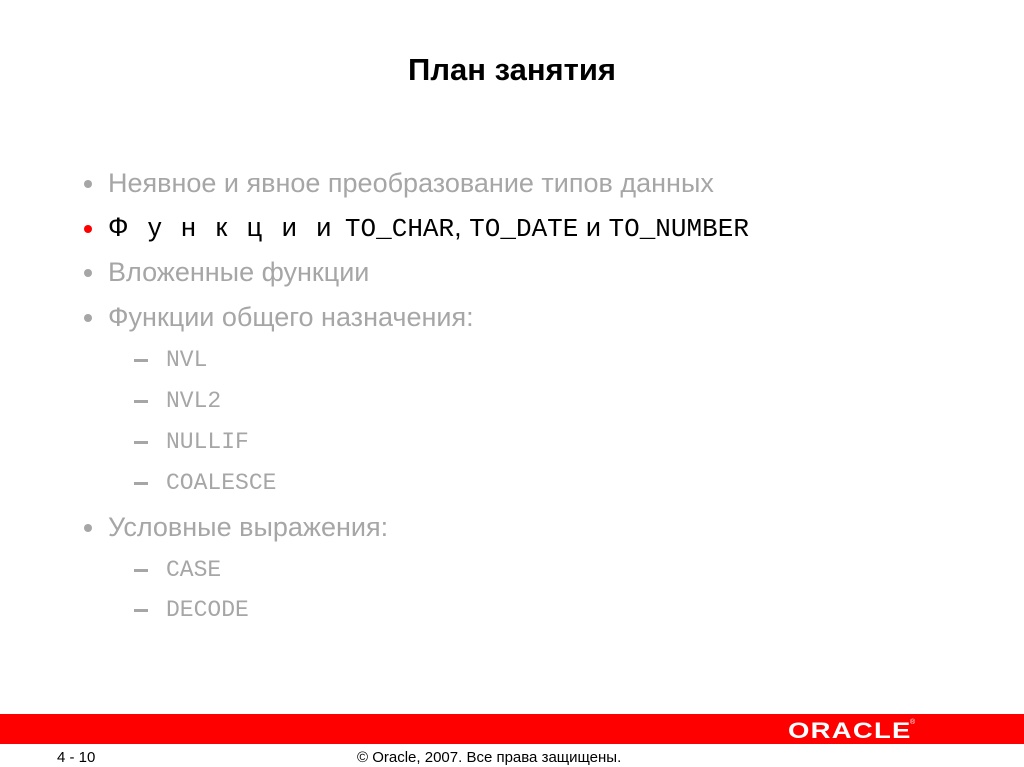  I want to click on page-number: 4 - 10, so click(76, 757).